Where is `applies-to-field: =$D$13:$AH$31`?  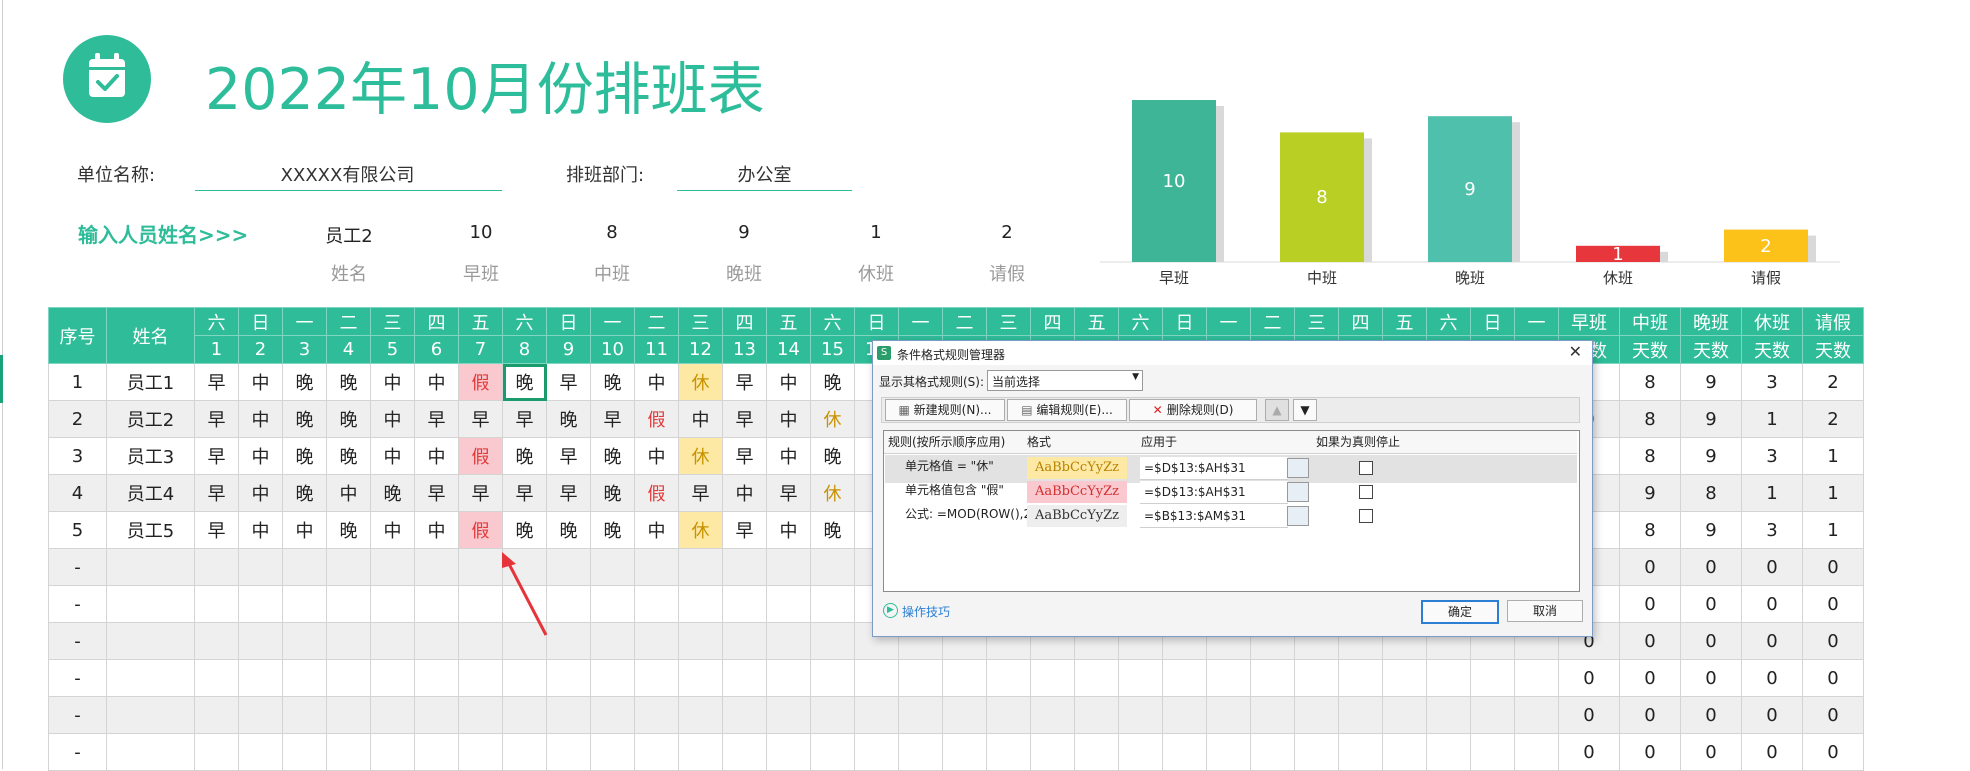
applies-to-field: =$D$13:$AH$31 is located at coordinates (1214, 468).